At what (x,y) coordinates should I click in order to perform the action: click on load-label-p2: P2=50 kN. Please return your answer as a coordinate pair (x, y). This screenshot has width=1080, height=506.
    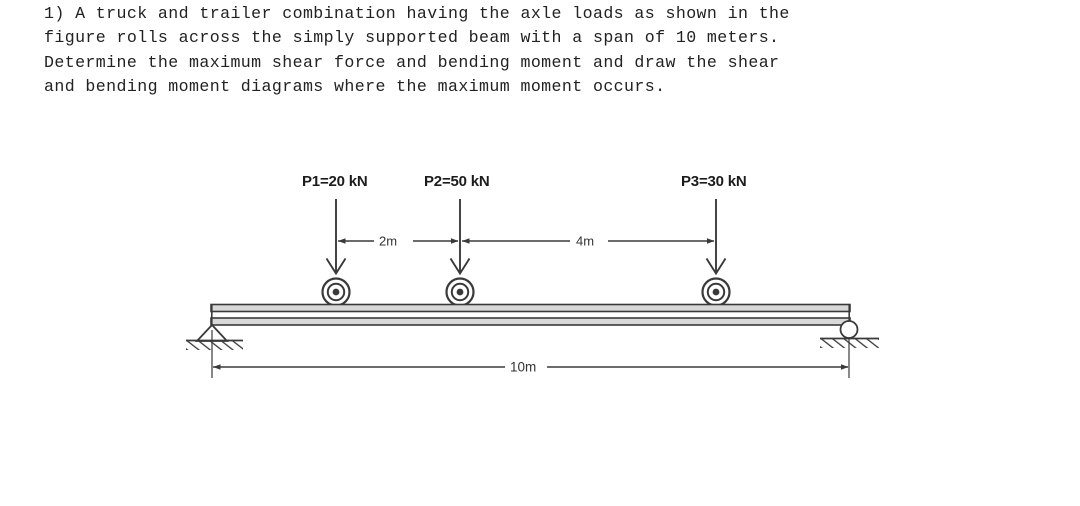
    Looking at the image, I should click on (457, 181).